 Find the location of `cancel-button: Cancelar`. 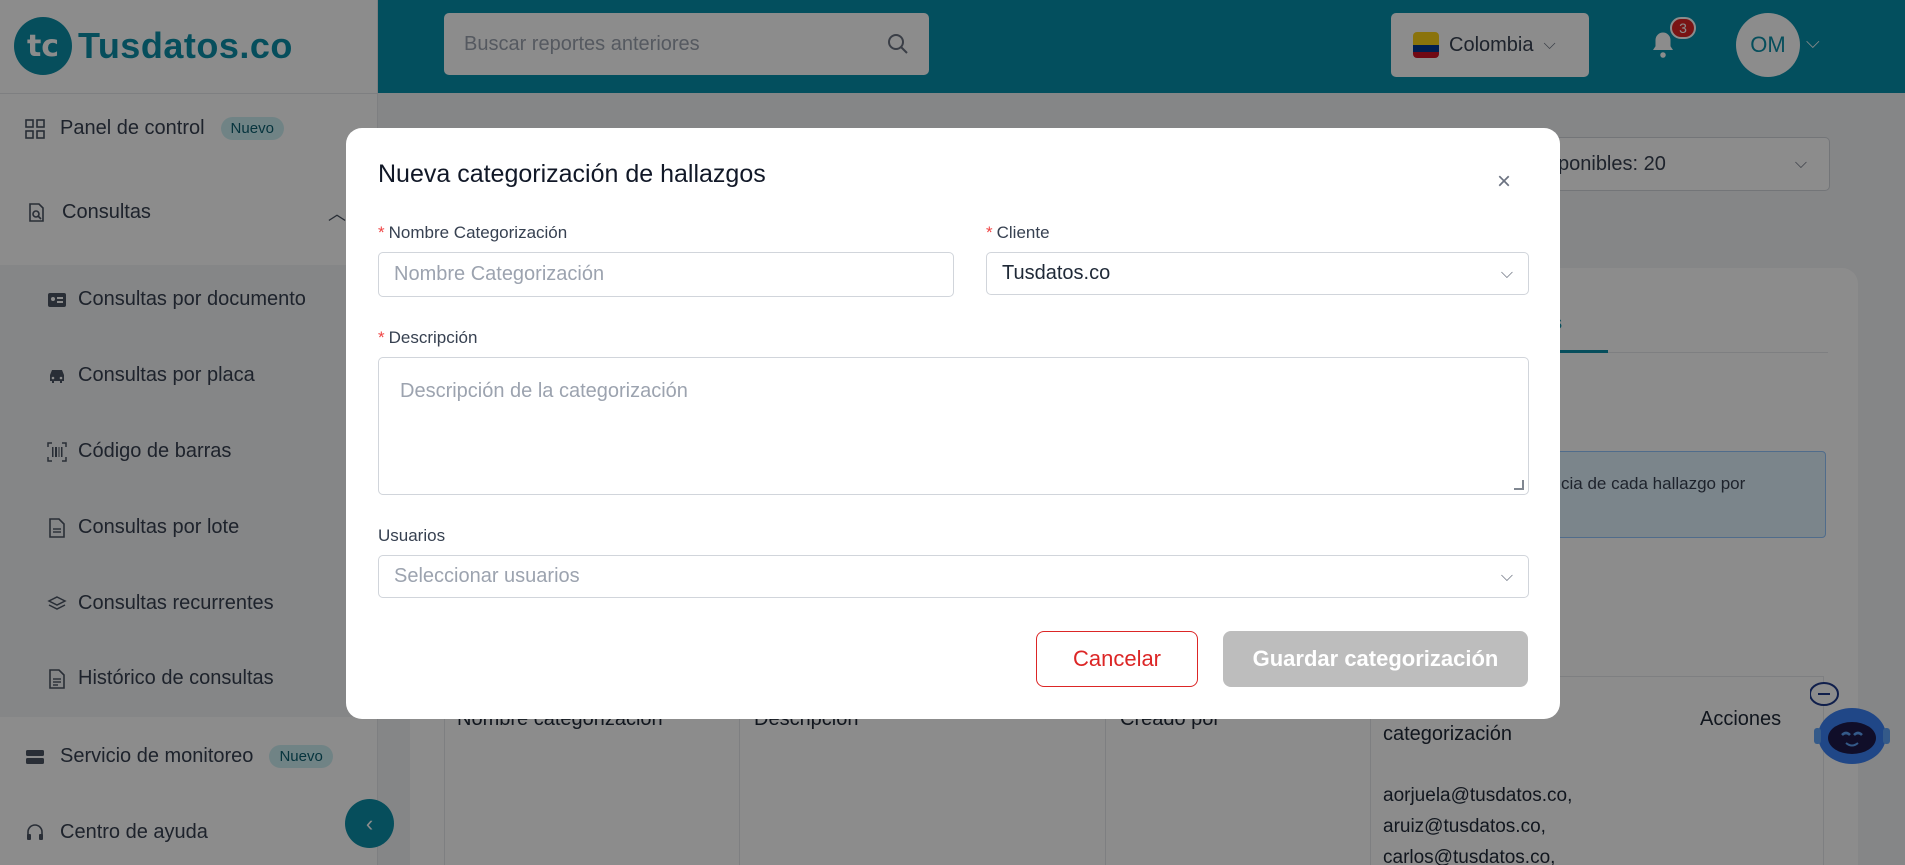

cancel-button: Cancelar is located at coordinates (1117, 659).